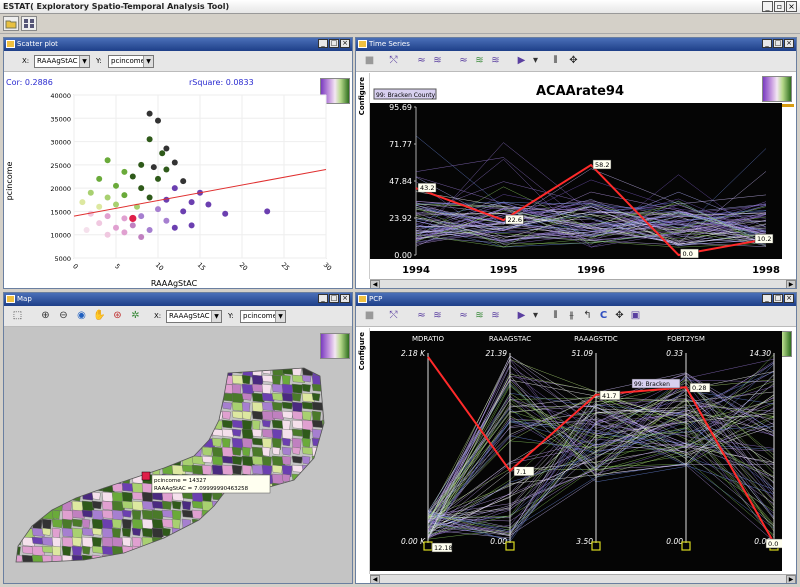 The width and height of the screenshot is (800, 587). Describe the element at coordinates (11, 23) in the screenshot. I see `open-folder-icon` at that location.